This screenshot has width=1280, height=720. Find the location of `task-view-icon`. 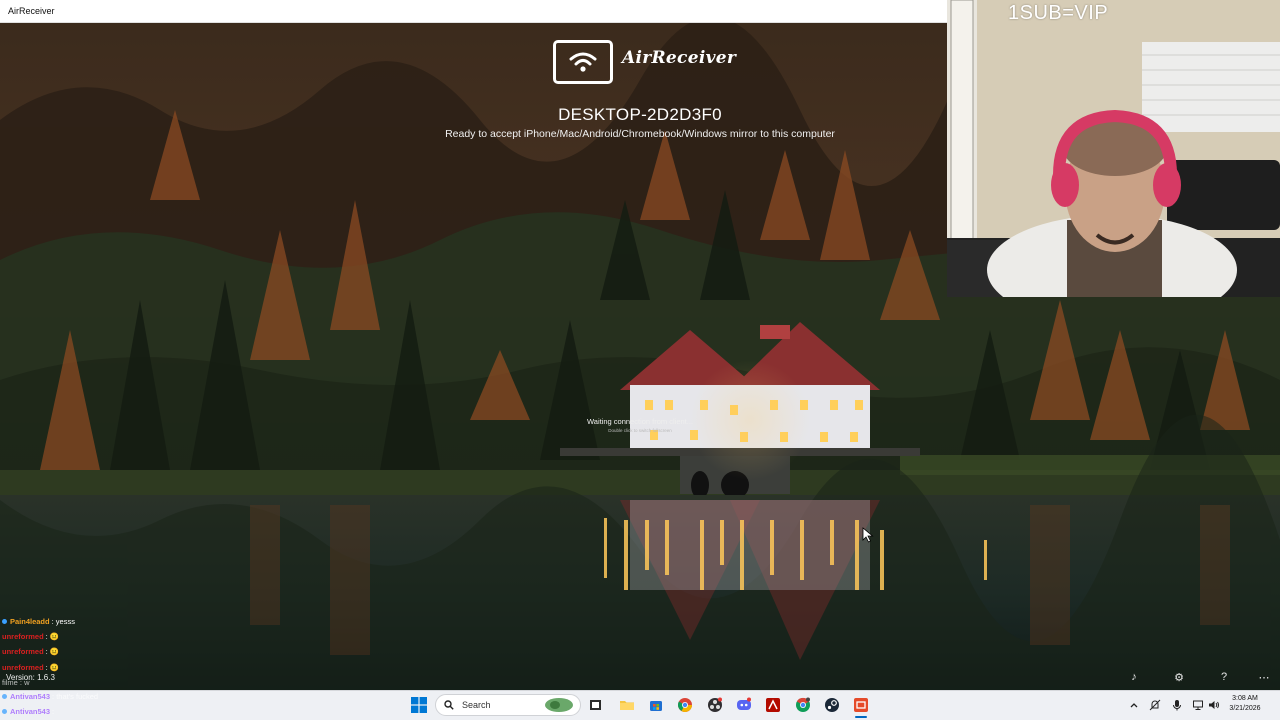

task-view-icon is located at coordinates (596, 705).